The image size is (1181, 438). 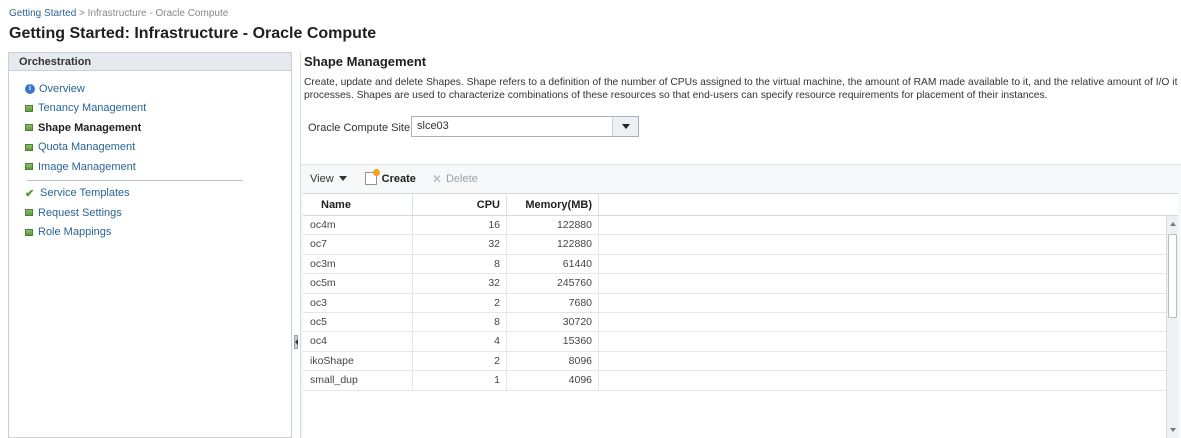 I want to click on delete-label: Delete, so click(x=461, y=178).